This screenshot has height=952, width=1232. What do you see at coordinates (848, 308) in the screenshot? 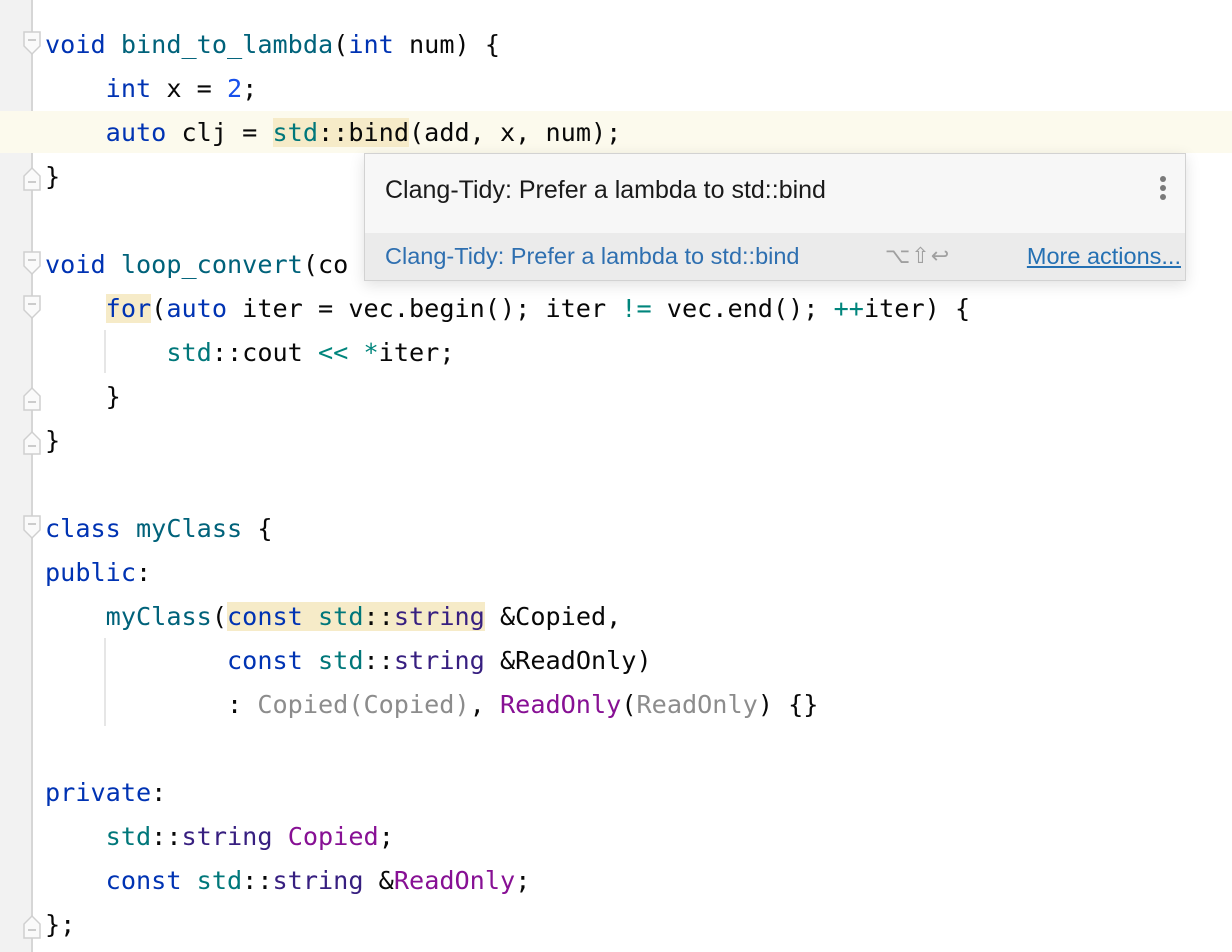
I see `operator: ++` at bounding box center [848, 308].